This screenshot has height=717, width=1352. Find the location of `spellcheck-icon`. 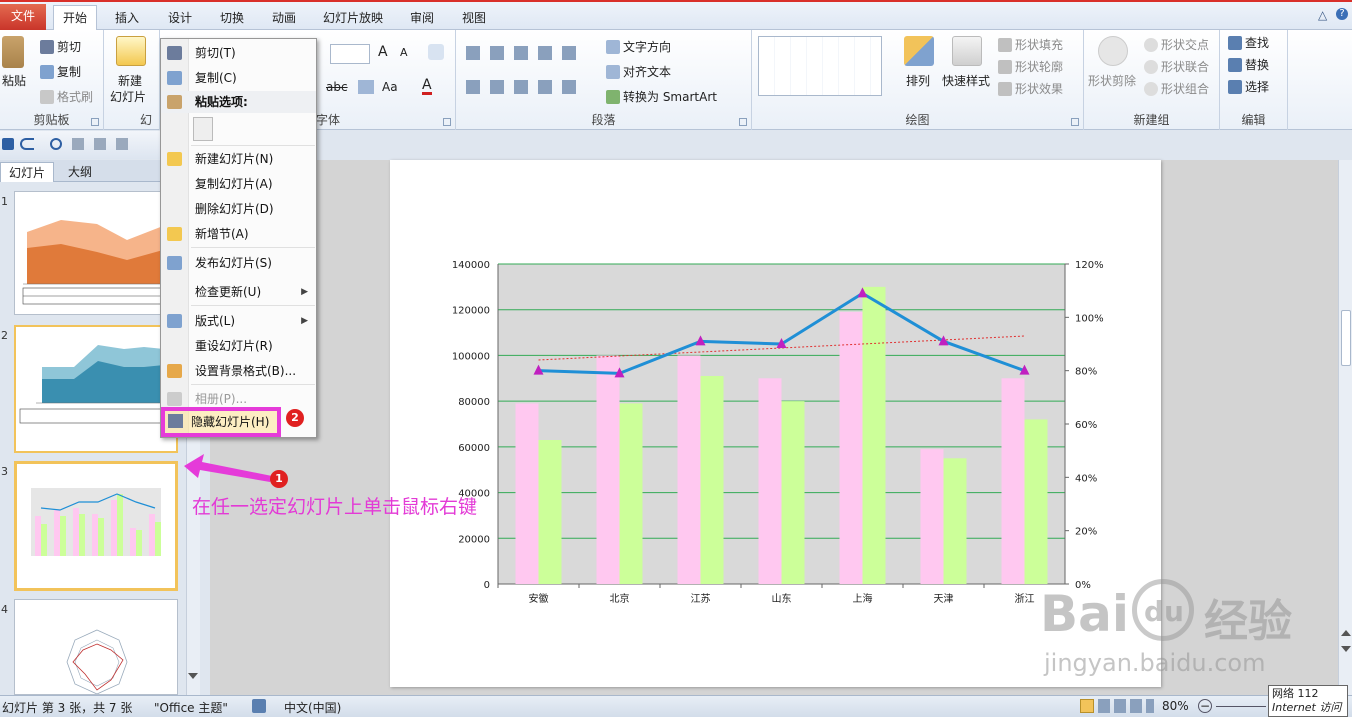

spellcheck-icon is located at coordinates (259, 706).